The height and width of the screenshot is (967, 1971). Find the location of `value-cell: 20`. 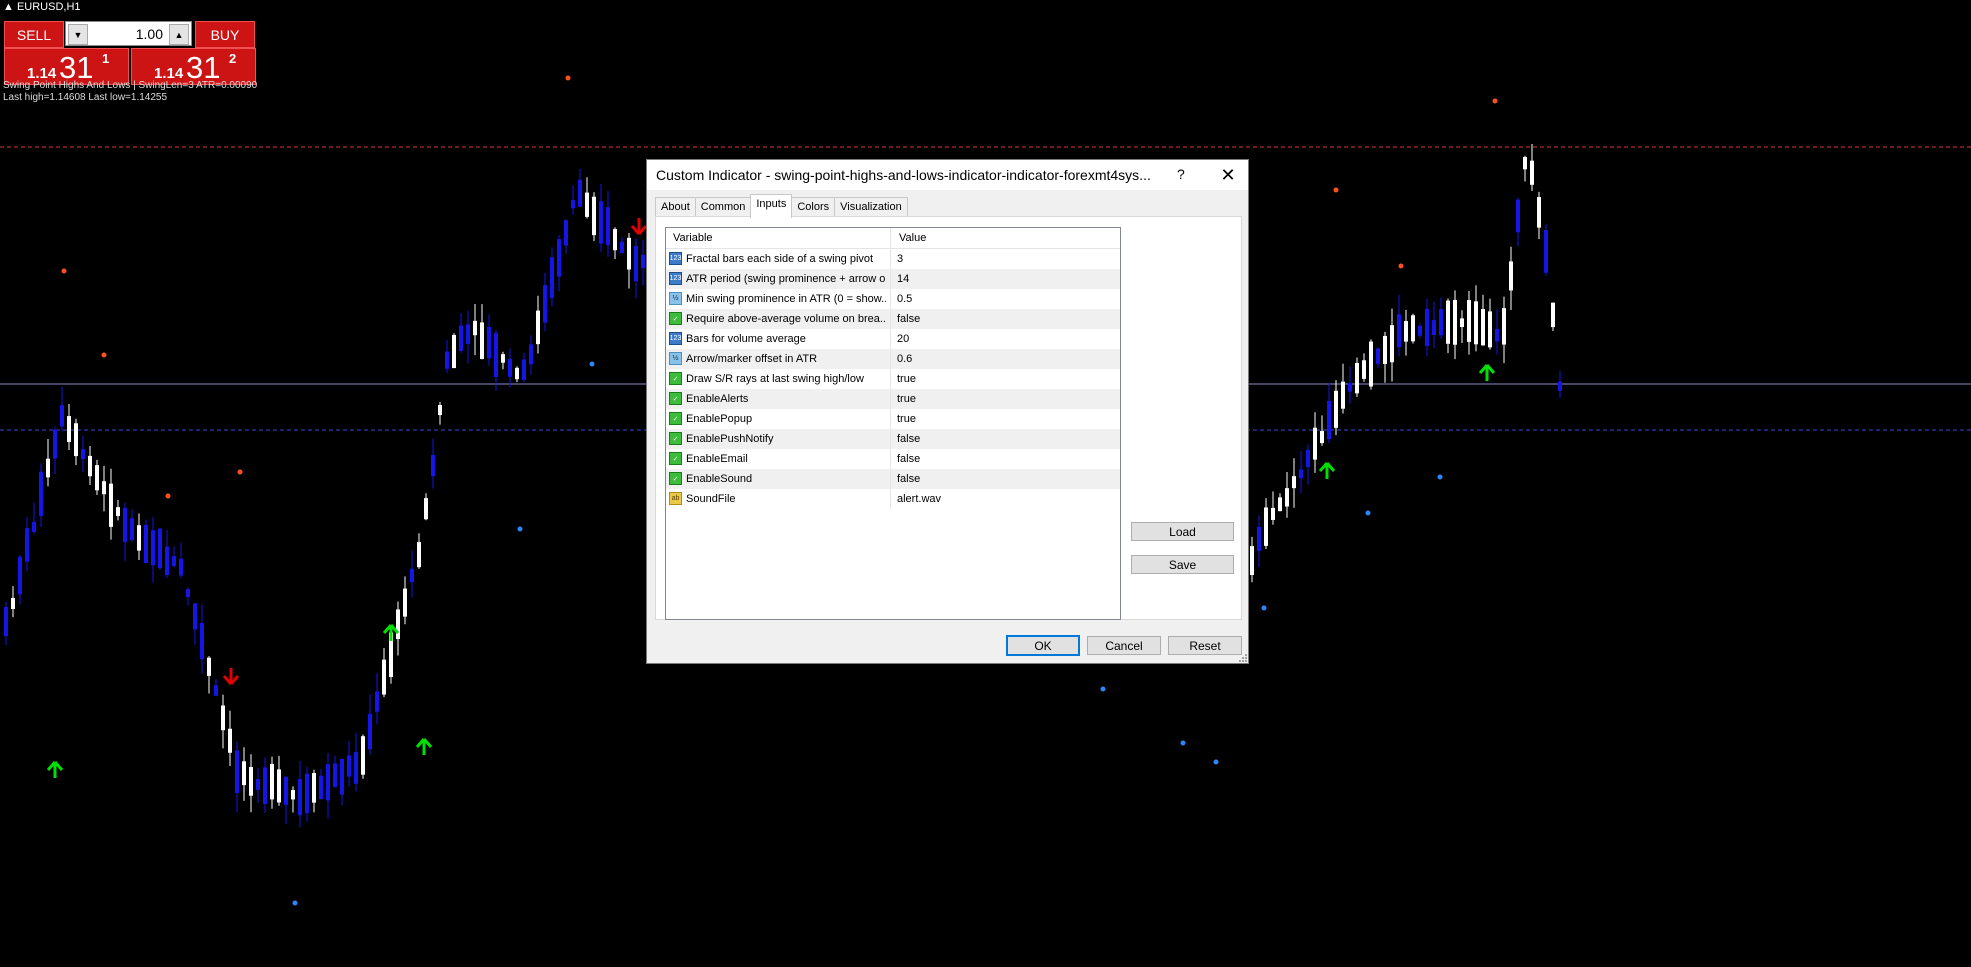

value-cell: 20 is located at coordinates (903, 339).